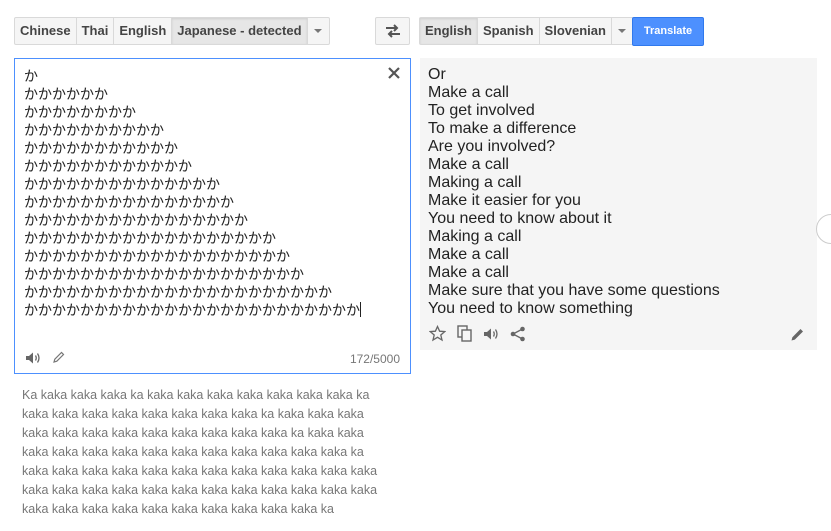 The width and height of the screenshot is (831, 531). I want to click on source-lang-dropdown, so click(318, 31).